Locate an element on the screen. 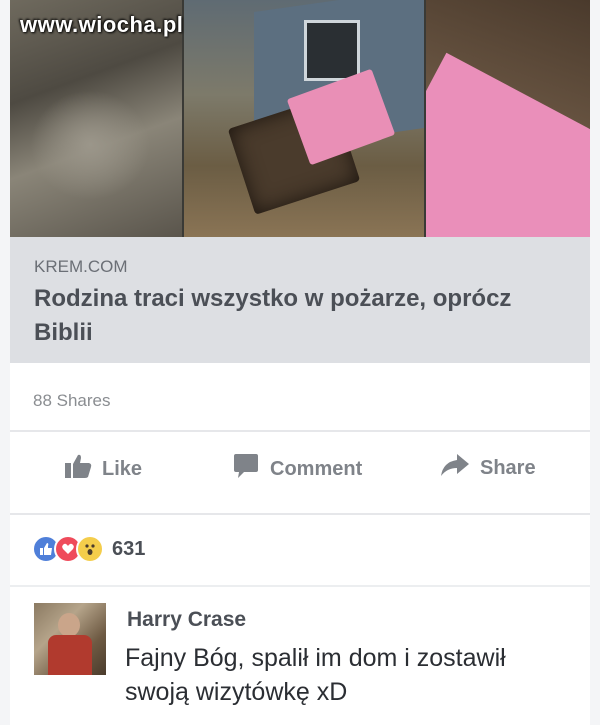  bible-in-hand-photo is located at coordinates (304, 118).